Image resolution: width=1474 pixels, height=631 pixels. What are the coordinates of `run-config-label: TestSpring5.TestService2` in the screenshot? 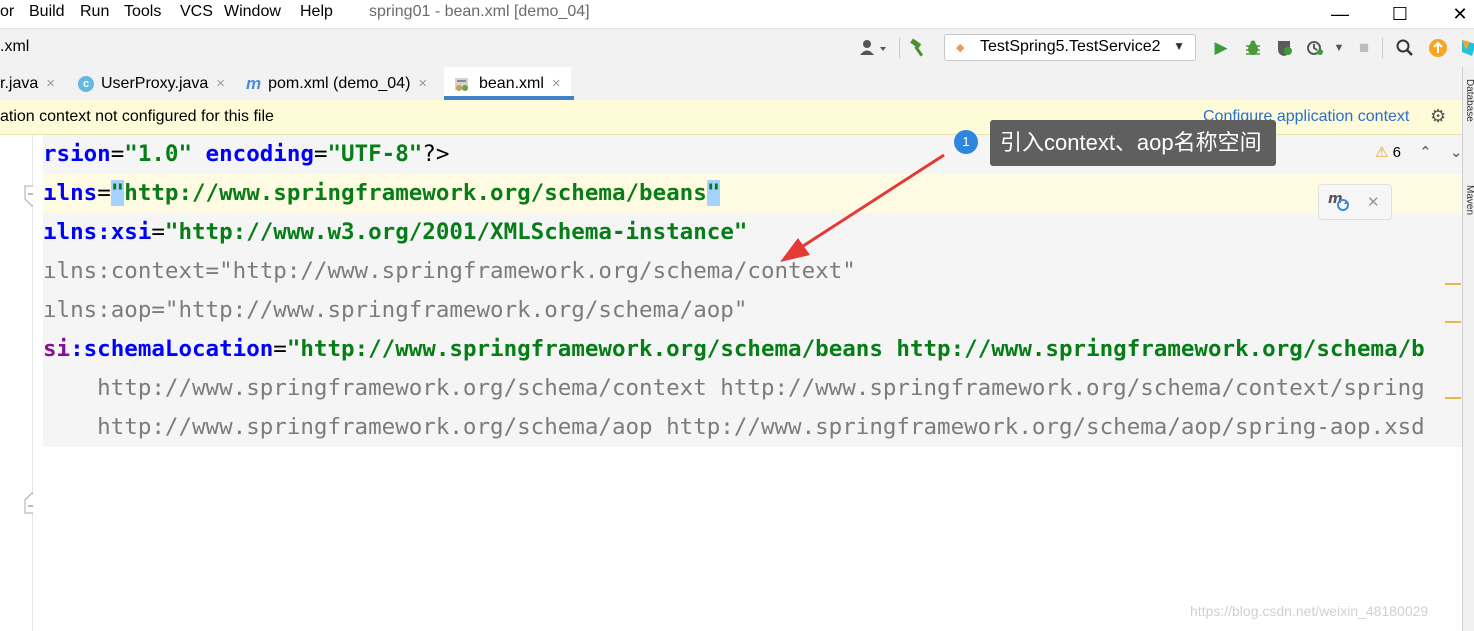 It's located at (1070, 46).